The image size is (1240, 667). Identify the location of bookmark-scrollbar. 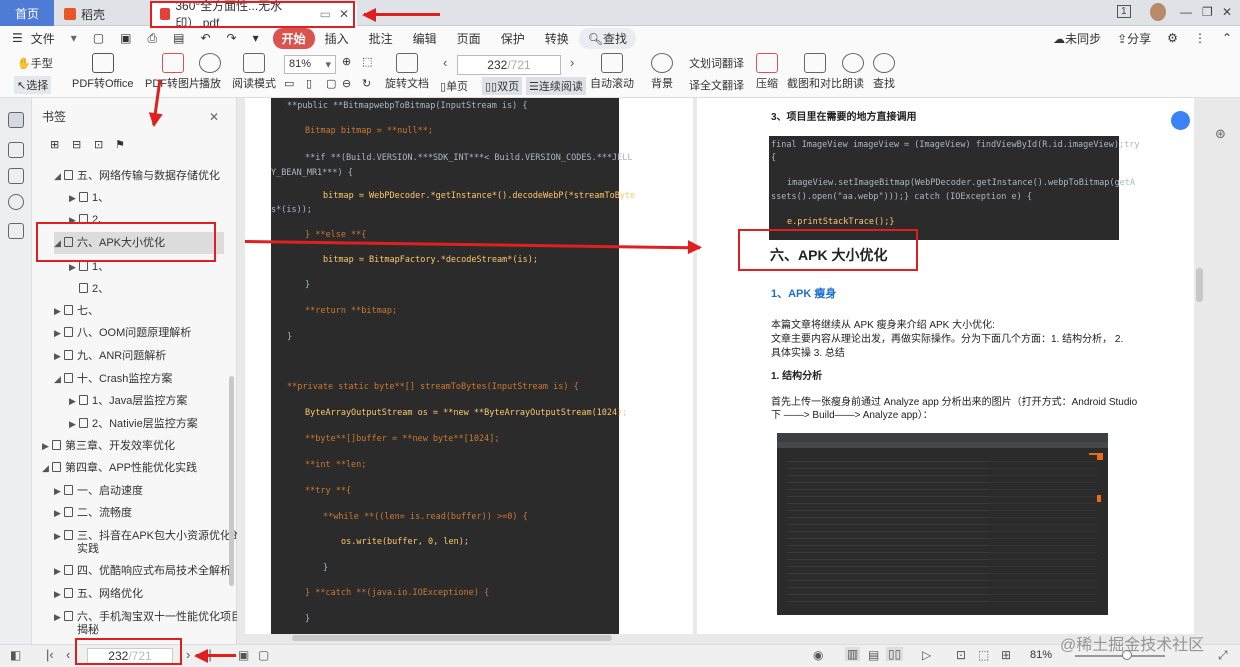
(231, 481).